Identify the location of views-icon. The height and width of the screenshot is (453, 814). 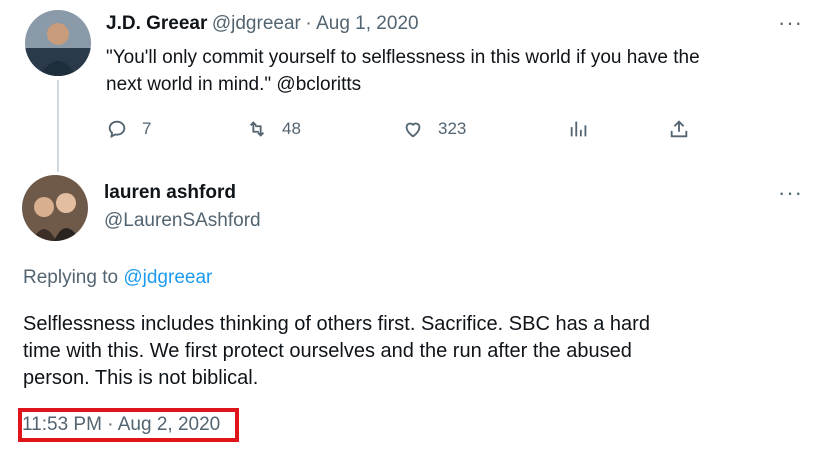
(578, 129).